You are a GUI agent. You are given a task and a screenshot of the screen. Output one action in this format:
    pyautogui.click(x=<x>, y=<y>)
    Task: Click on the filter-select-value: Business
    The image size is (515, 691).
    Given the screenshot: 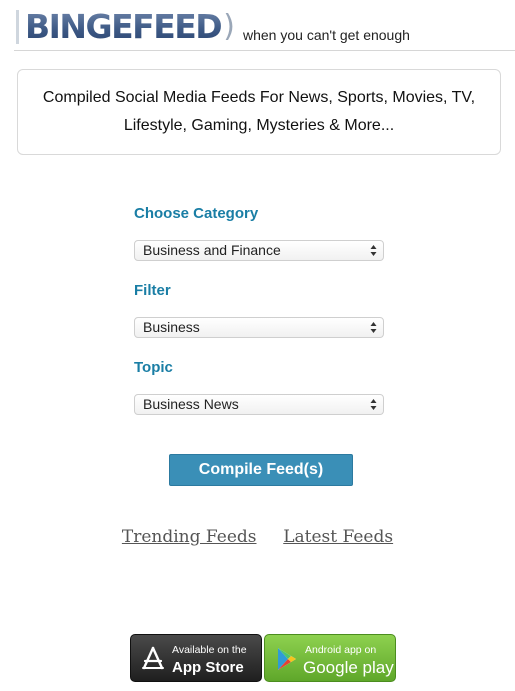 What is the action you would take?
    pyautogui.click(x=171, y=327)
    